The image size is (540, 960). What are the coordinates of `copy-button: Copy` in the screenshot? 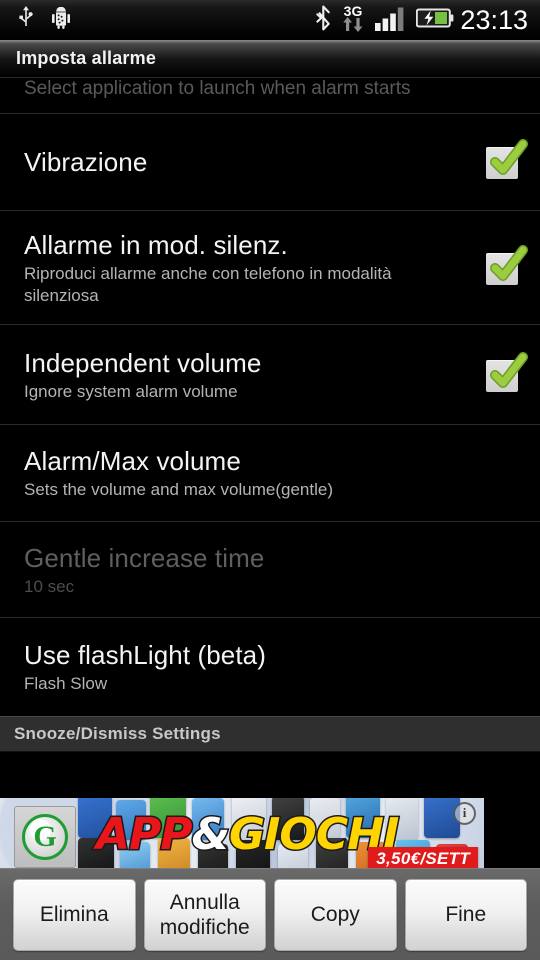 It's located at (335, 914).